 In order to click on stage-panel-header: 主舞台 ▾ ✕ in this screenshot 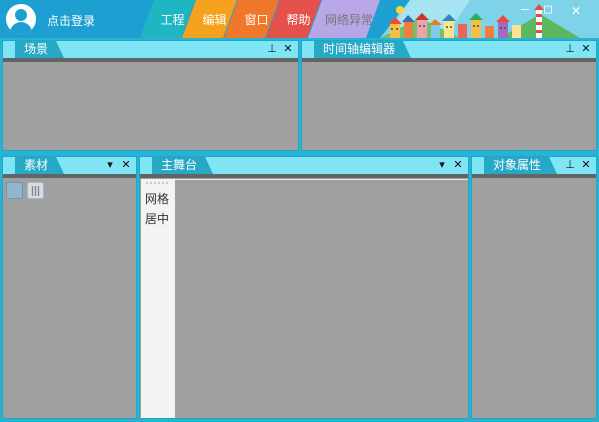, I will do `click(304, 165)`.